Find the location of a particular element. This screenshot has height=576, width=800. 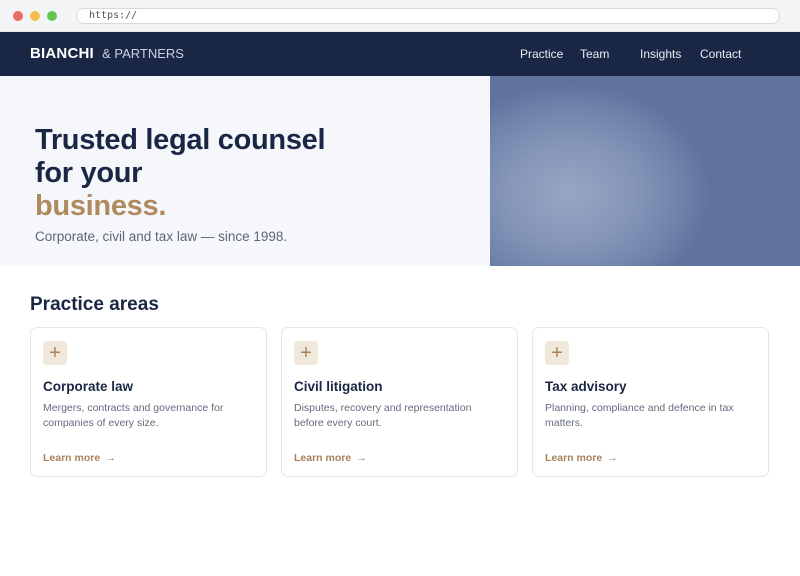

practice-section-title: Practice areas is located at coordinates (94, 304).